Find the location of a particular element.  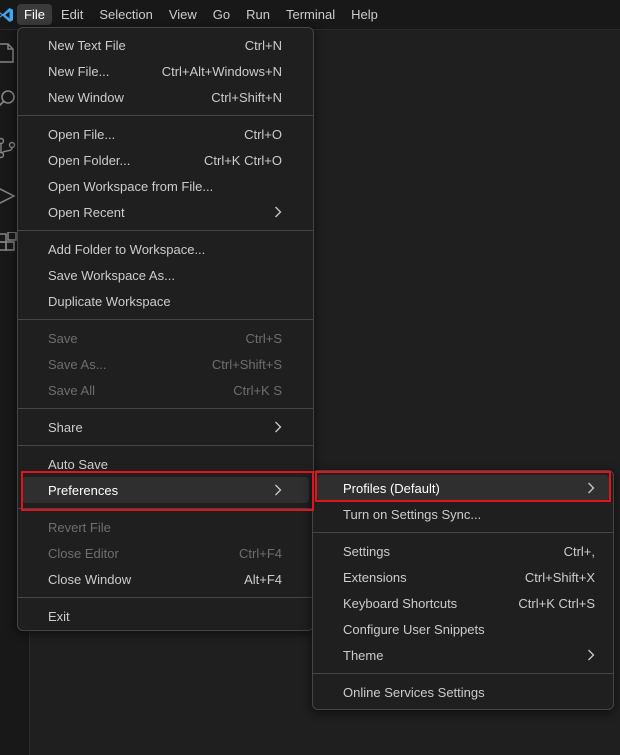

menu-item-shortcut: Alt+F4 is located at coordinates (263, 579).